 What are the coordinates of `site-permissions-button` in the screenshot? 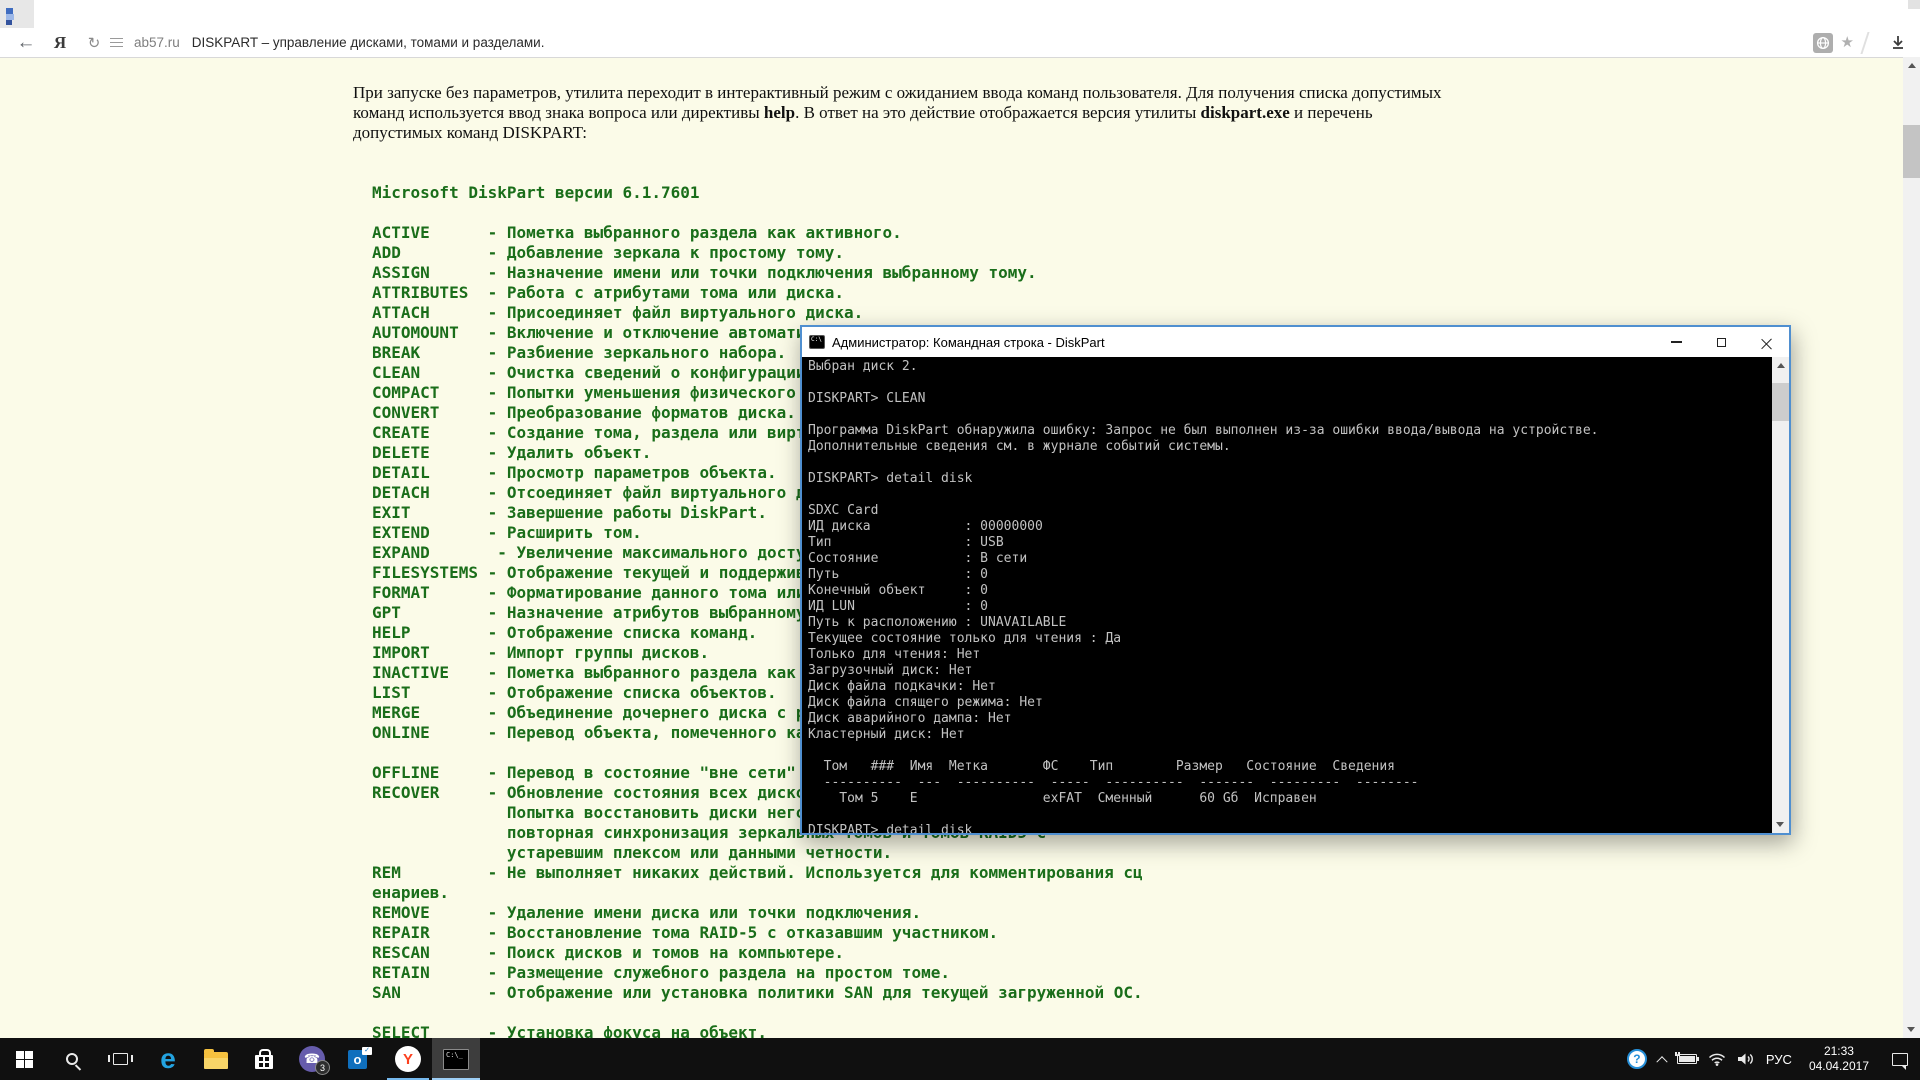 It's located at (1822, 42).